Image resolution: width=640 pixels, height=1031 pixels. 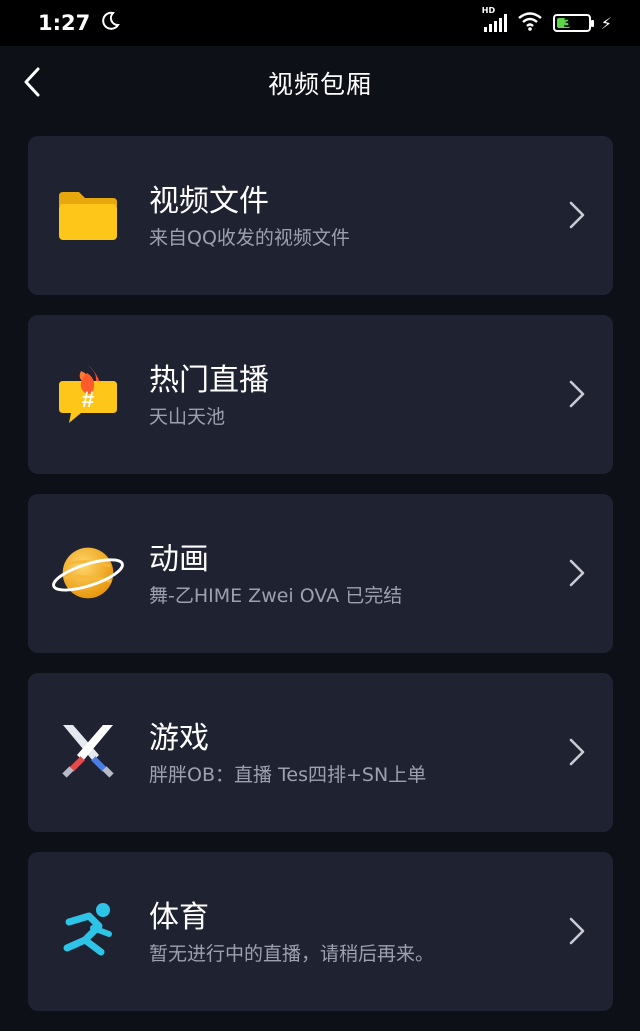 I want to click on item-subtitle: 胖胖OB：直播 Tes四排+SN上单, so click(x=288, y=775).